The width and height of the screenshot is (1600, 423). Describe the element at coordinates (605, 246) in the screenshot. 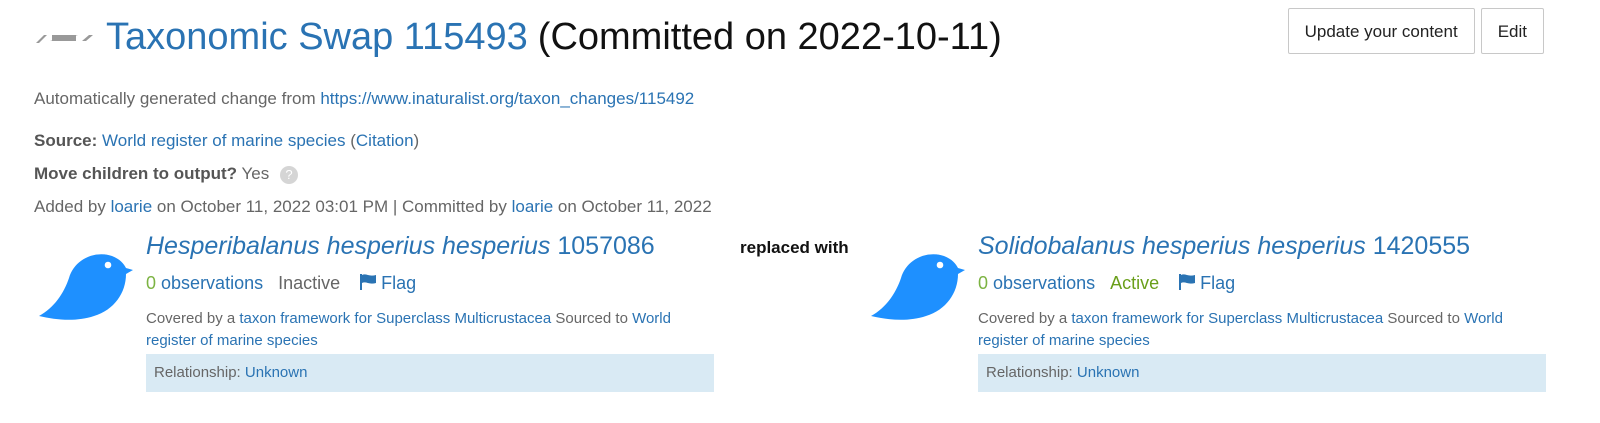

I see `taxon-id: 1057086` at that location.